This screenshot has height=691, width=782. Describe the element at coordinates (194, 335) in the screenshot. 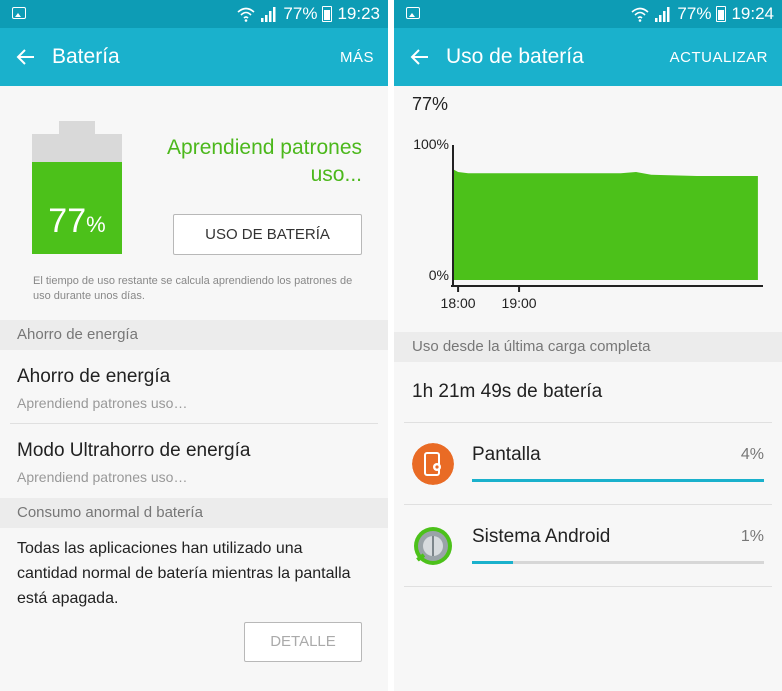

I see `power-saving-section-header: Ahorro de energía` at that location.